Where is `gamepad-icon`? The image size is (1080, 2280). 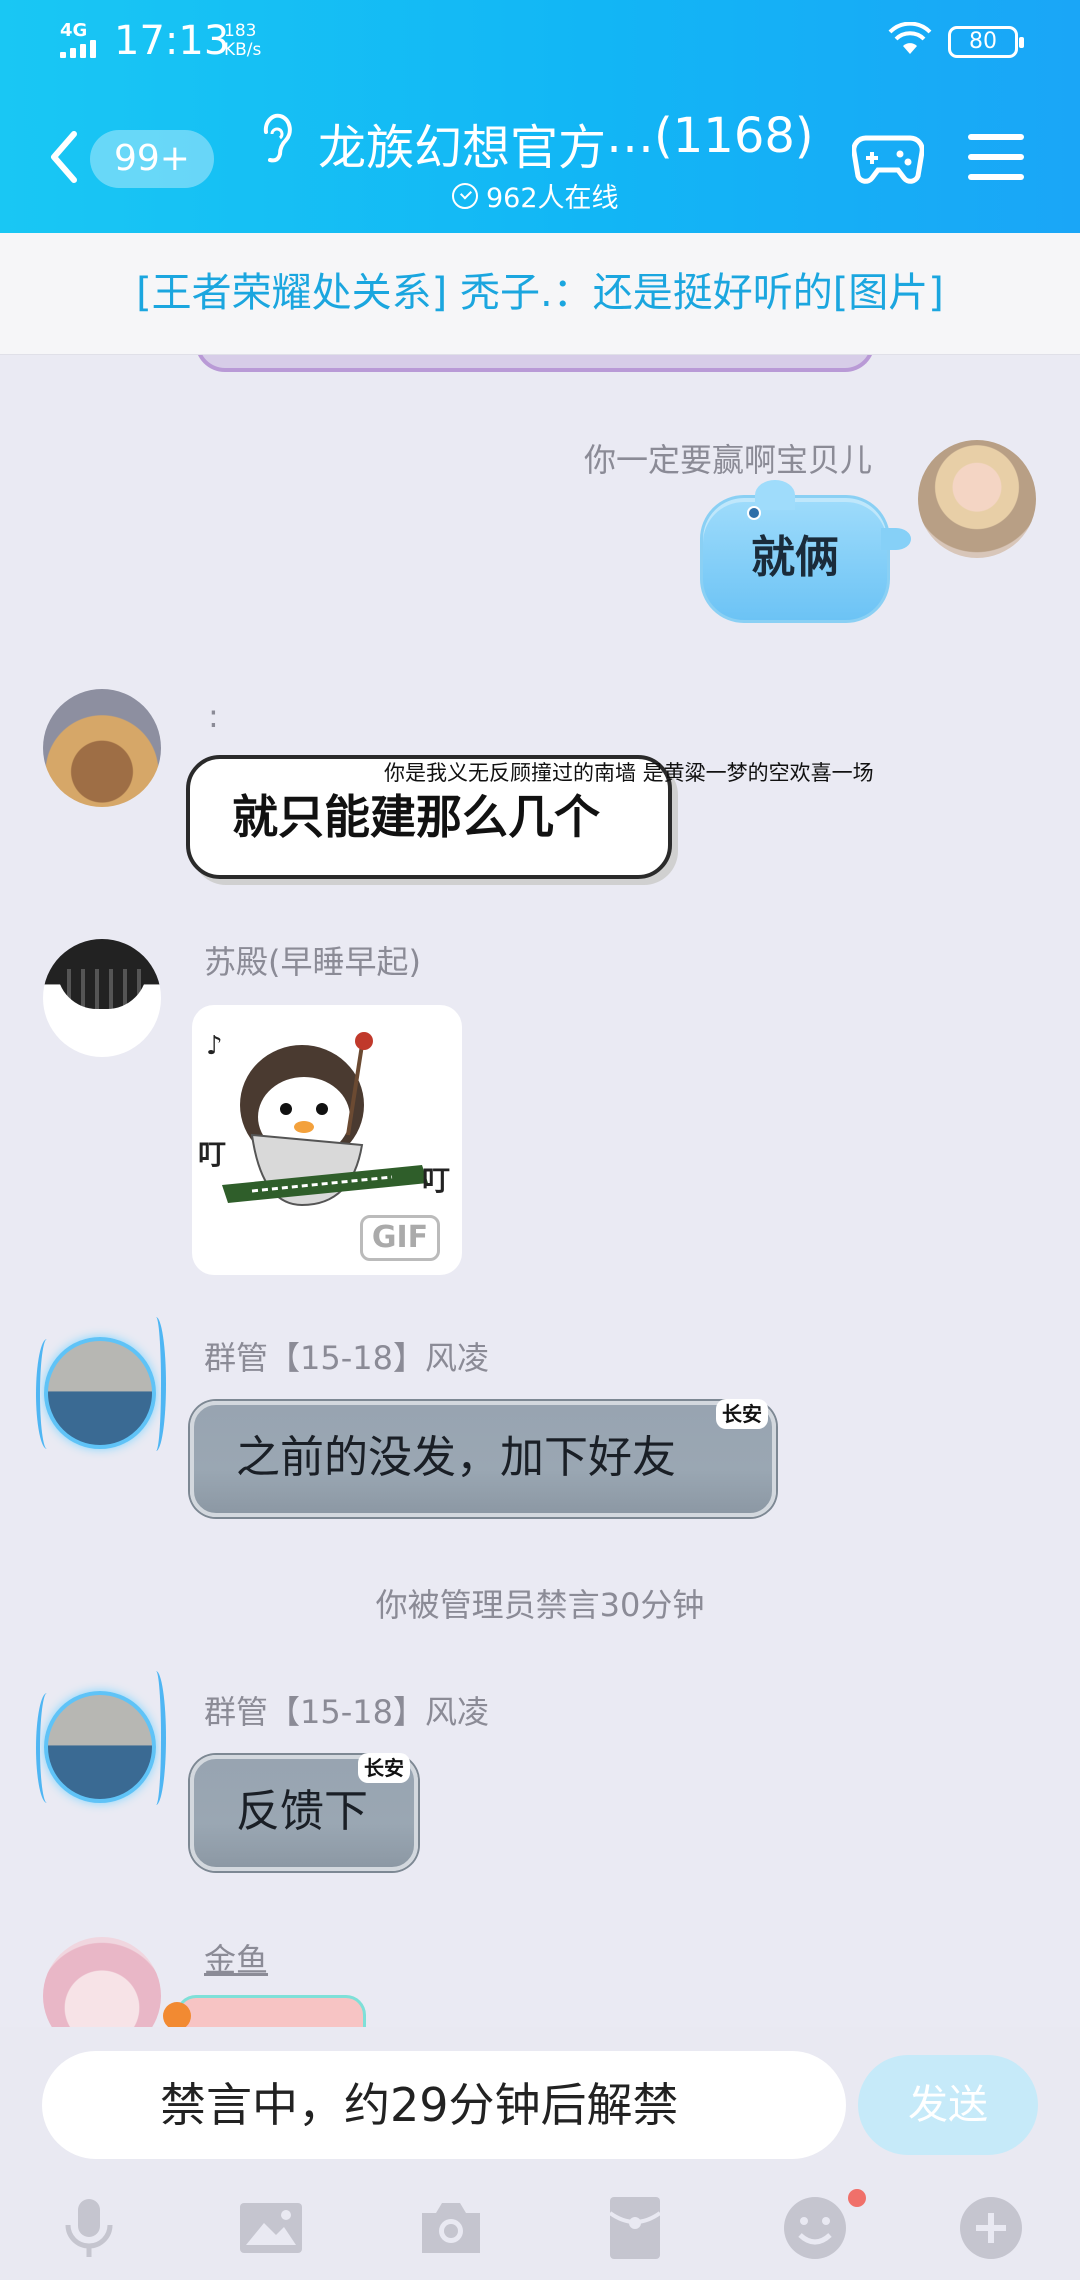 gamepad-icon is located at coordinates (888, 161).